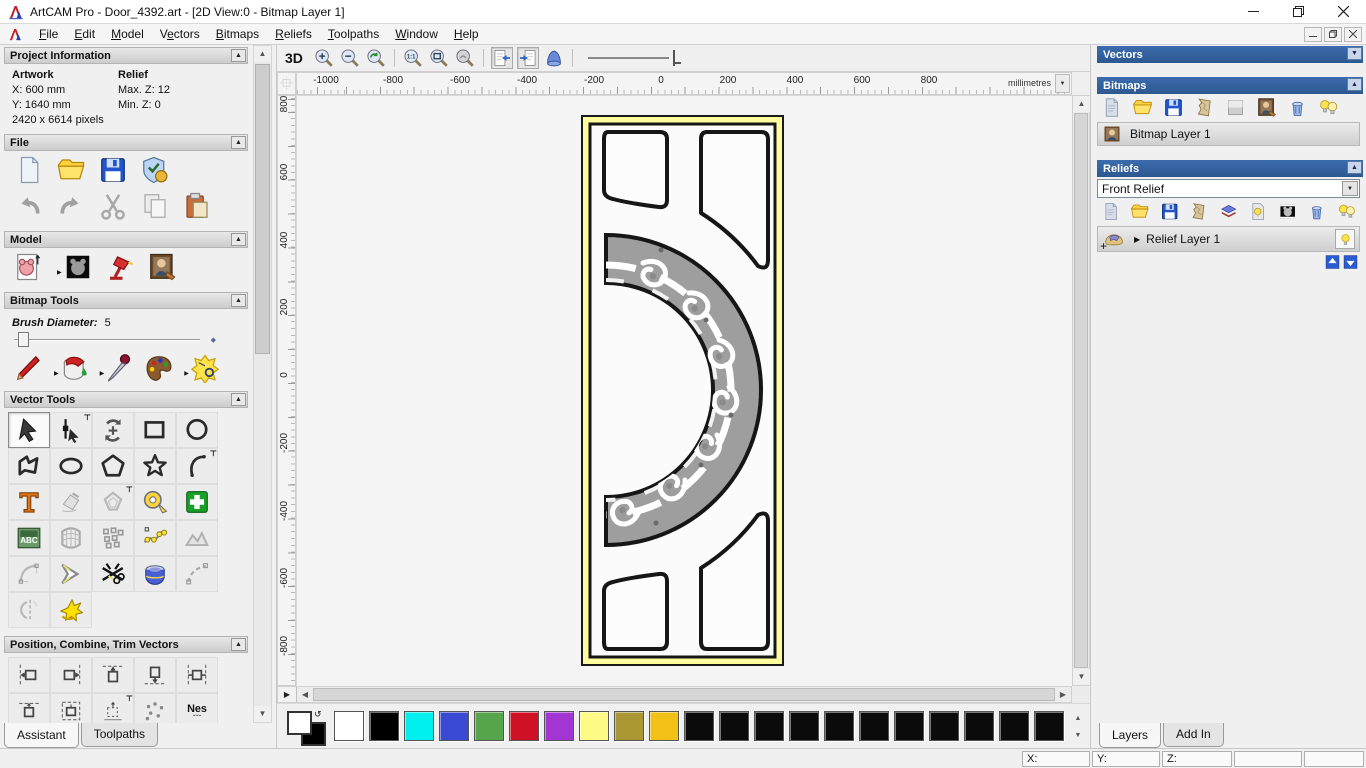 This screenshot has height=768, width=1366. I want to click on fgbg-colour-selector: ↺, so click(310, 728).